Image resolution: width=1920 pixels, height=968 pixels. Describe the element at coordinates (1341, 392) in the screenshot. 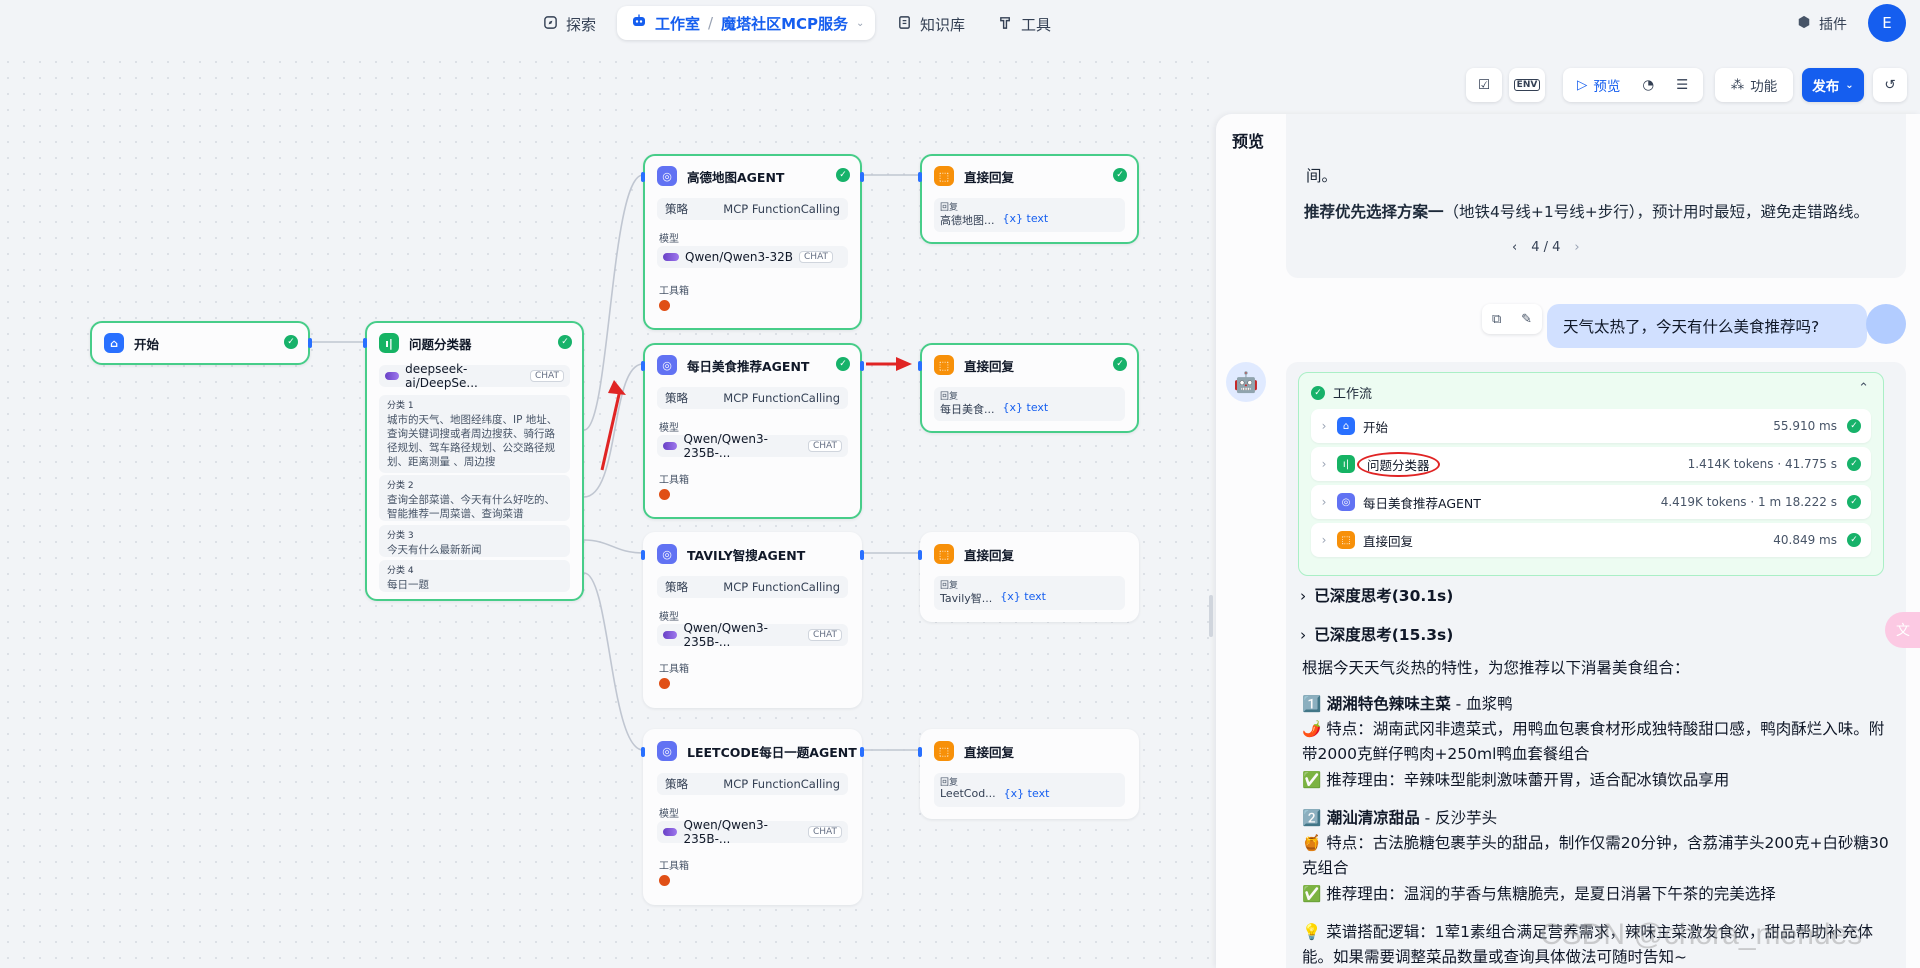

I see `workflow-header: ✓ 工作流` at that location.